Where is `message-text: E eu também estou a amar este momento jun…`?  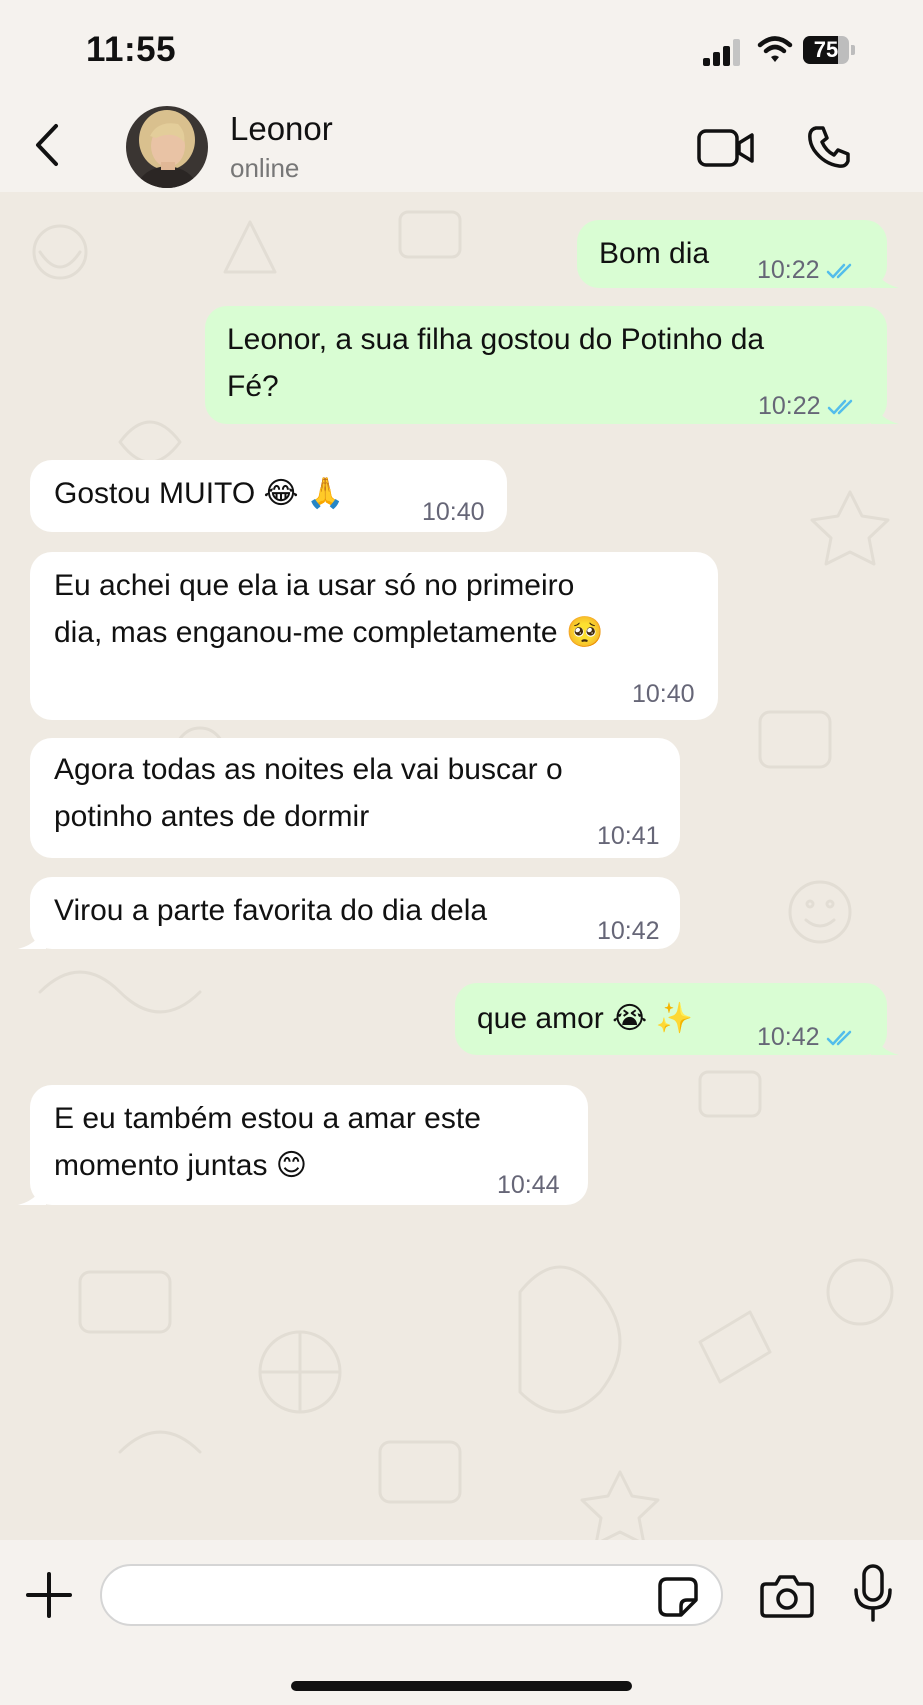
message-text: E eu também estou a amar este momento jun… is located at coordinates (267, 1142).